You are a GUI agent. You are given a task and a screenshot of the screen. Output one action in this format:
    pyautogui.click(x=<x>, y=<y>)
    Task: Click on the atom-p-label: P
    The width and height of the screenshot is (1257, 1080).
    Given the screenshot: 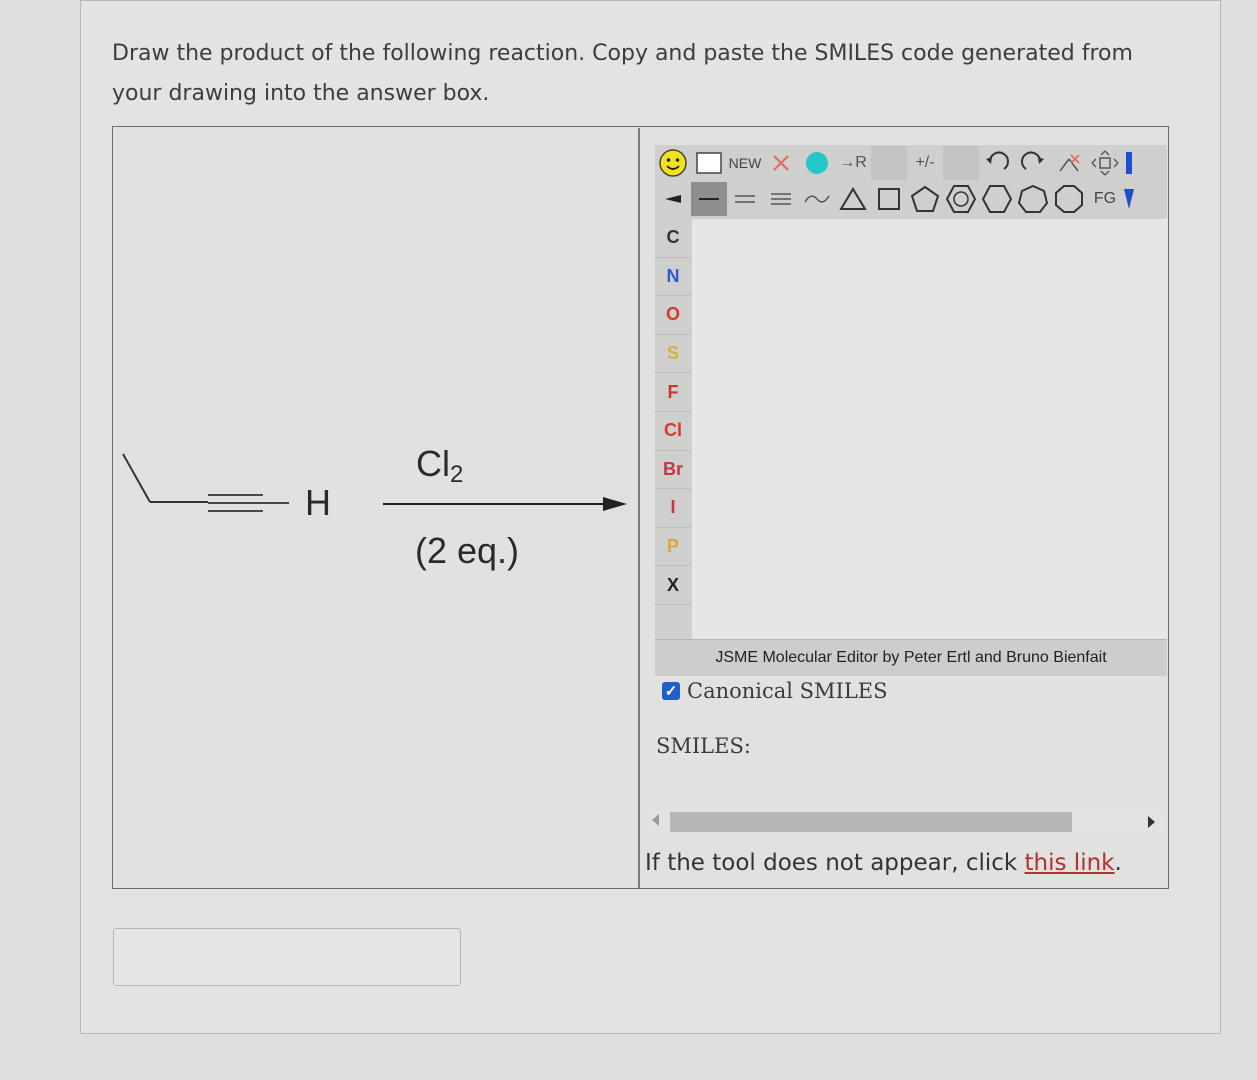 What is the action you would take?
    pyautogui.click(x=672, y=546)
    